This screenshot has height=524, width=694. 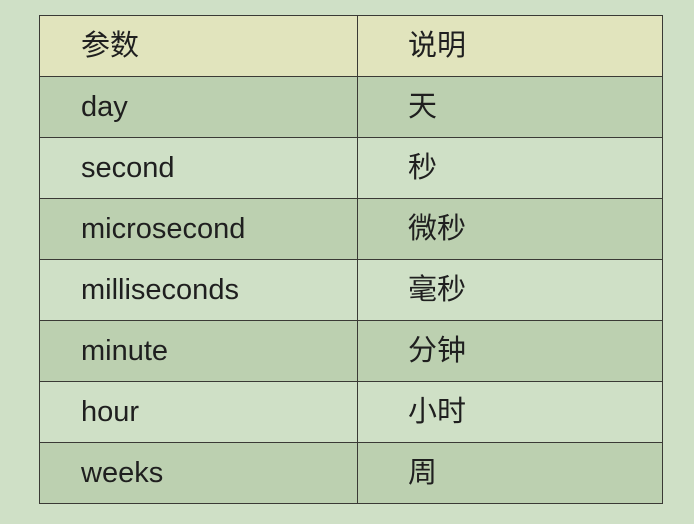 What do you see at coordinates (160, 289) in the screenshot?
I see `parameter-value: milliseconds` at bounding box center [160, 289].